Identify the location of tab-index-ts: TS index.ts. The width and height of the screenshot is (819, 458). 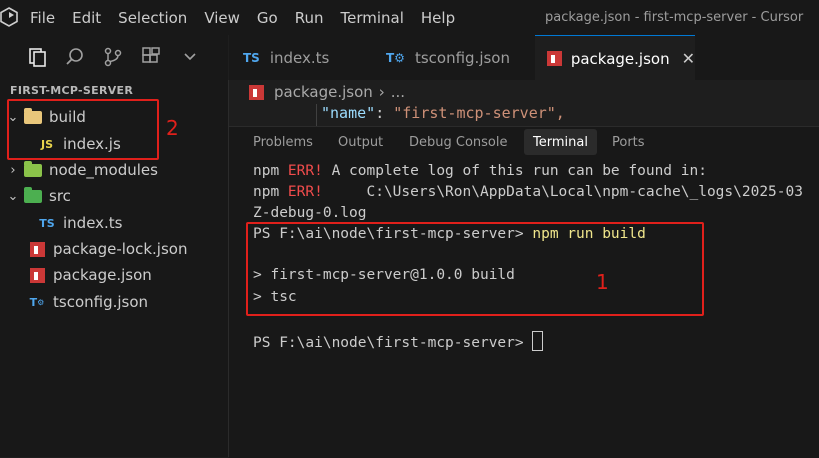
(299, 57).